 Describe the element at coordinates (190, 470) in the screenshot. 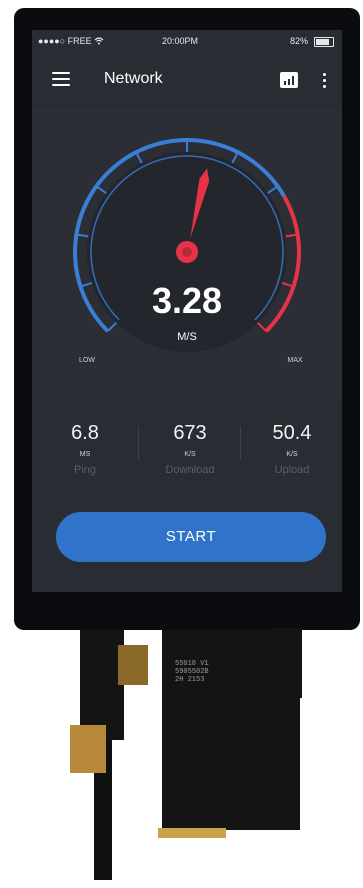

I see `stat-download-label: Download` at that location.